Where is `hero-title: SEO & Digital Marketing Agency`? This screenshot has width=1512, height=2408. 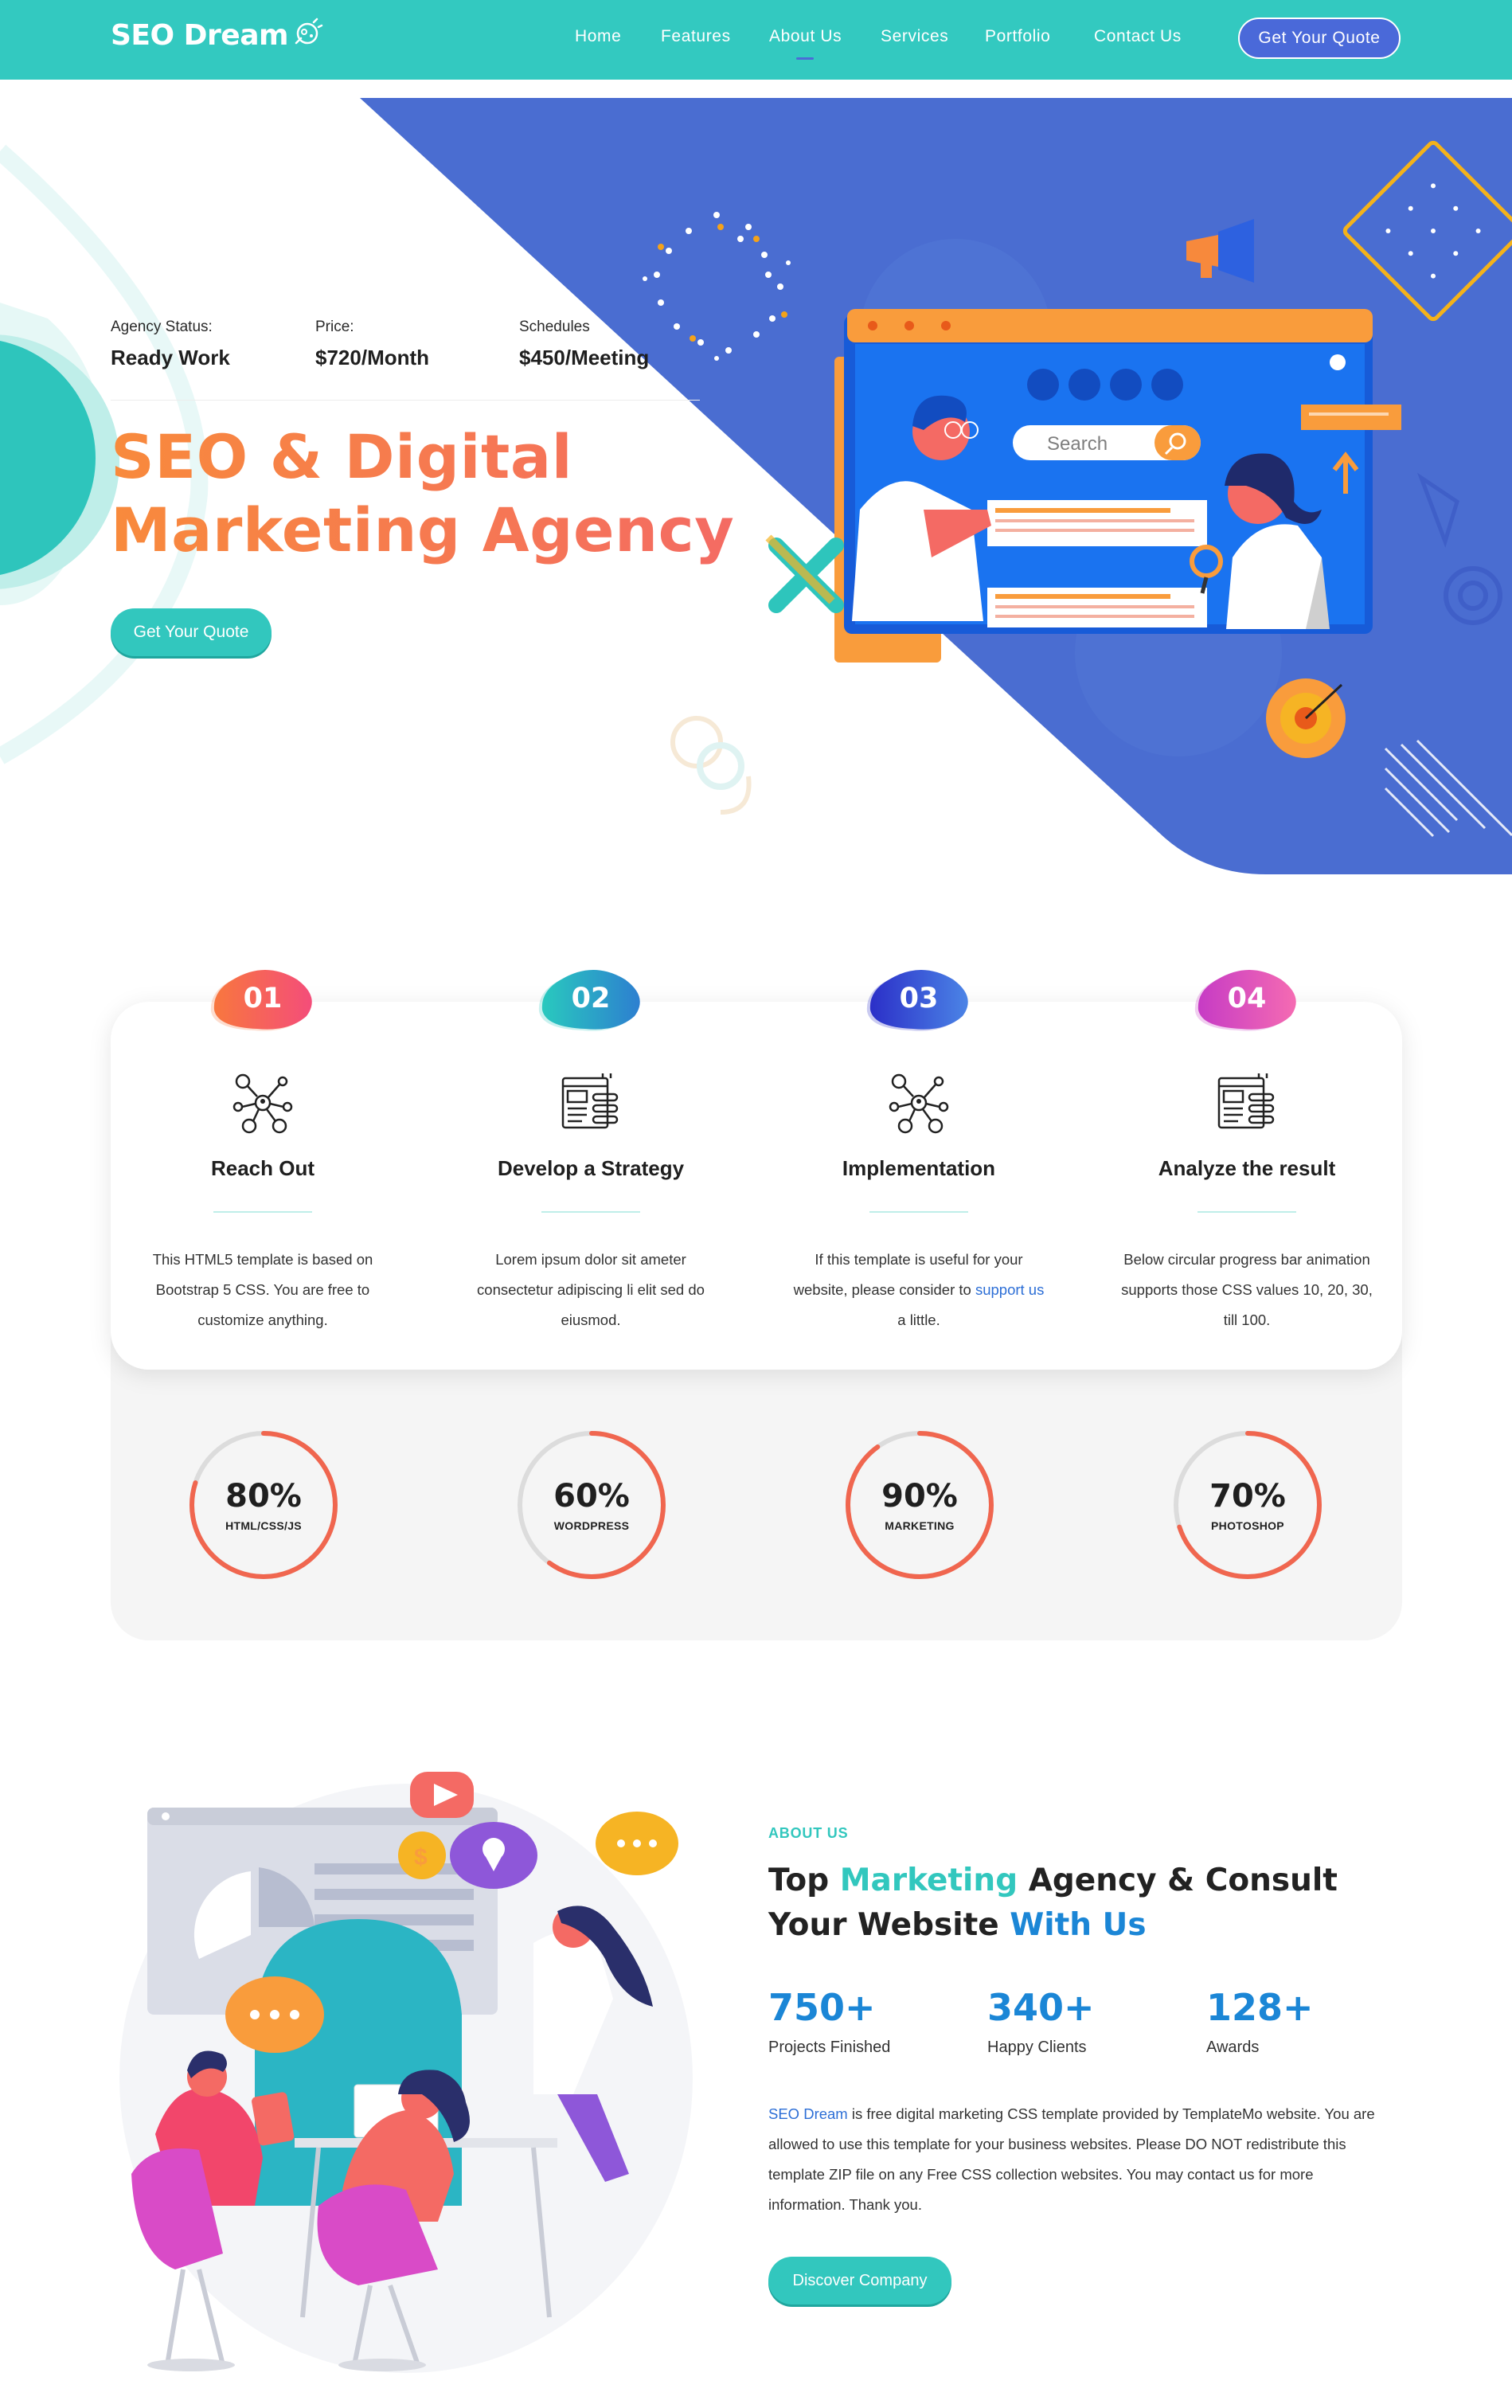
hero-title: SEO & Digital Marketing Agency is located at coordinates (429, 494).